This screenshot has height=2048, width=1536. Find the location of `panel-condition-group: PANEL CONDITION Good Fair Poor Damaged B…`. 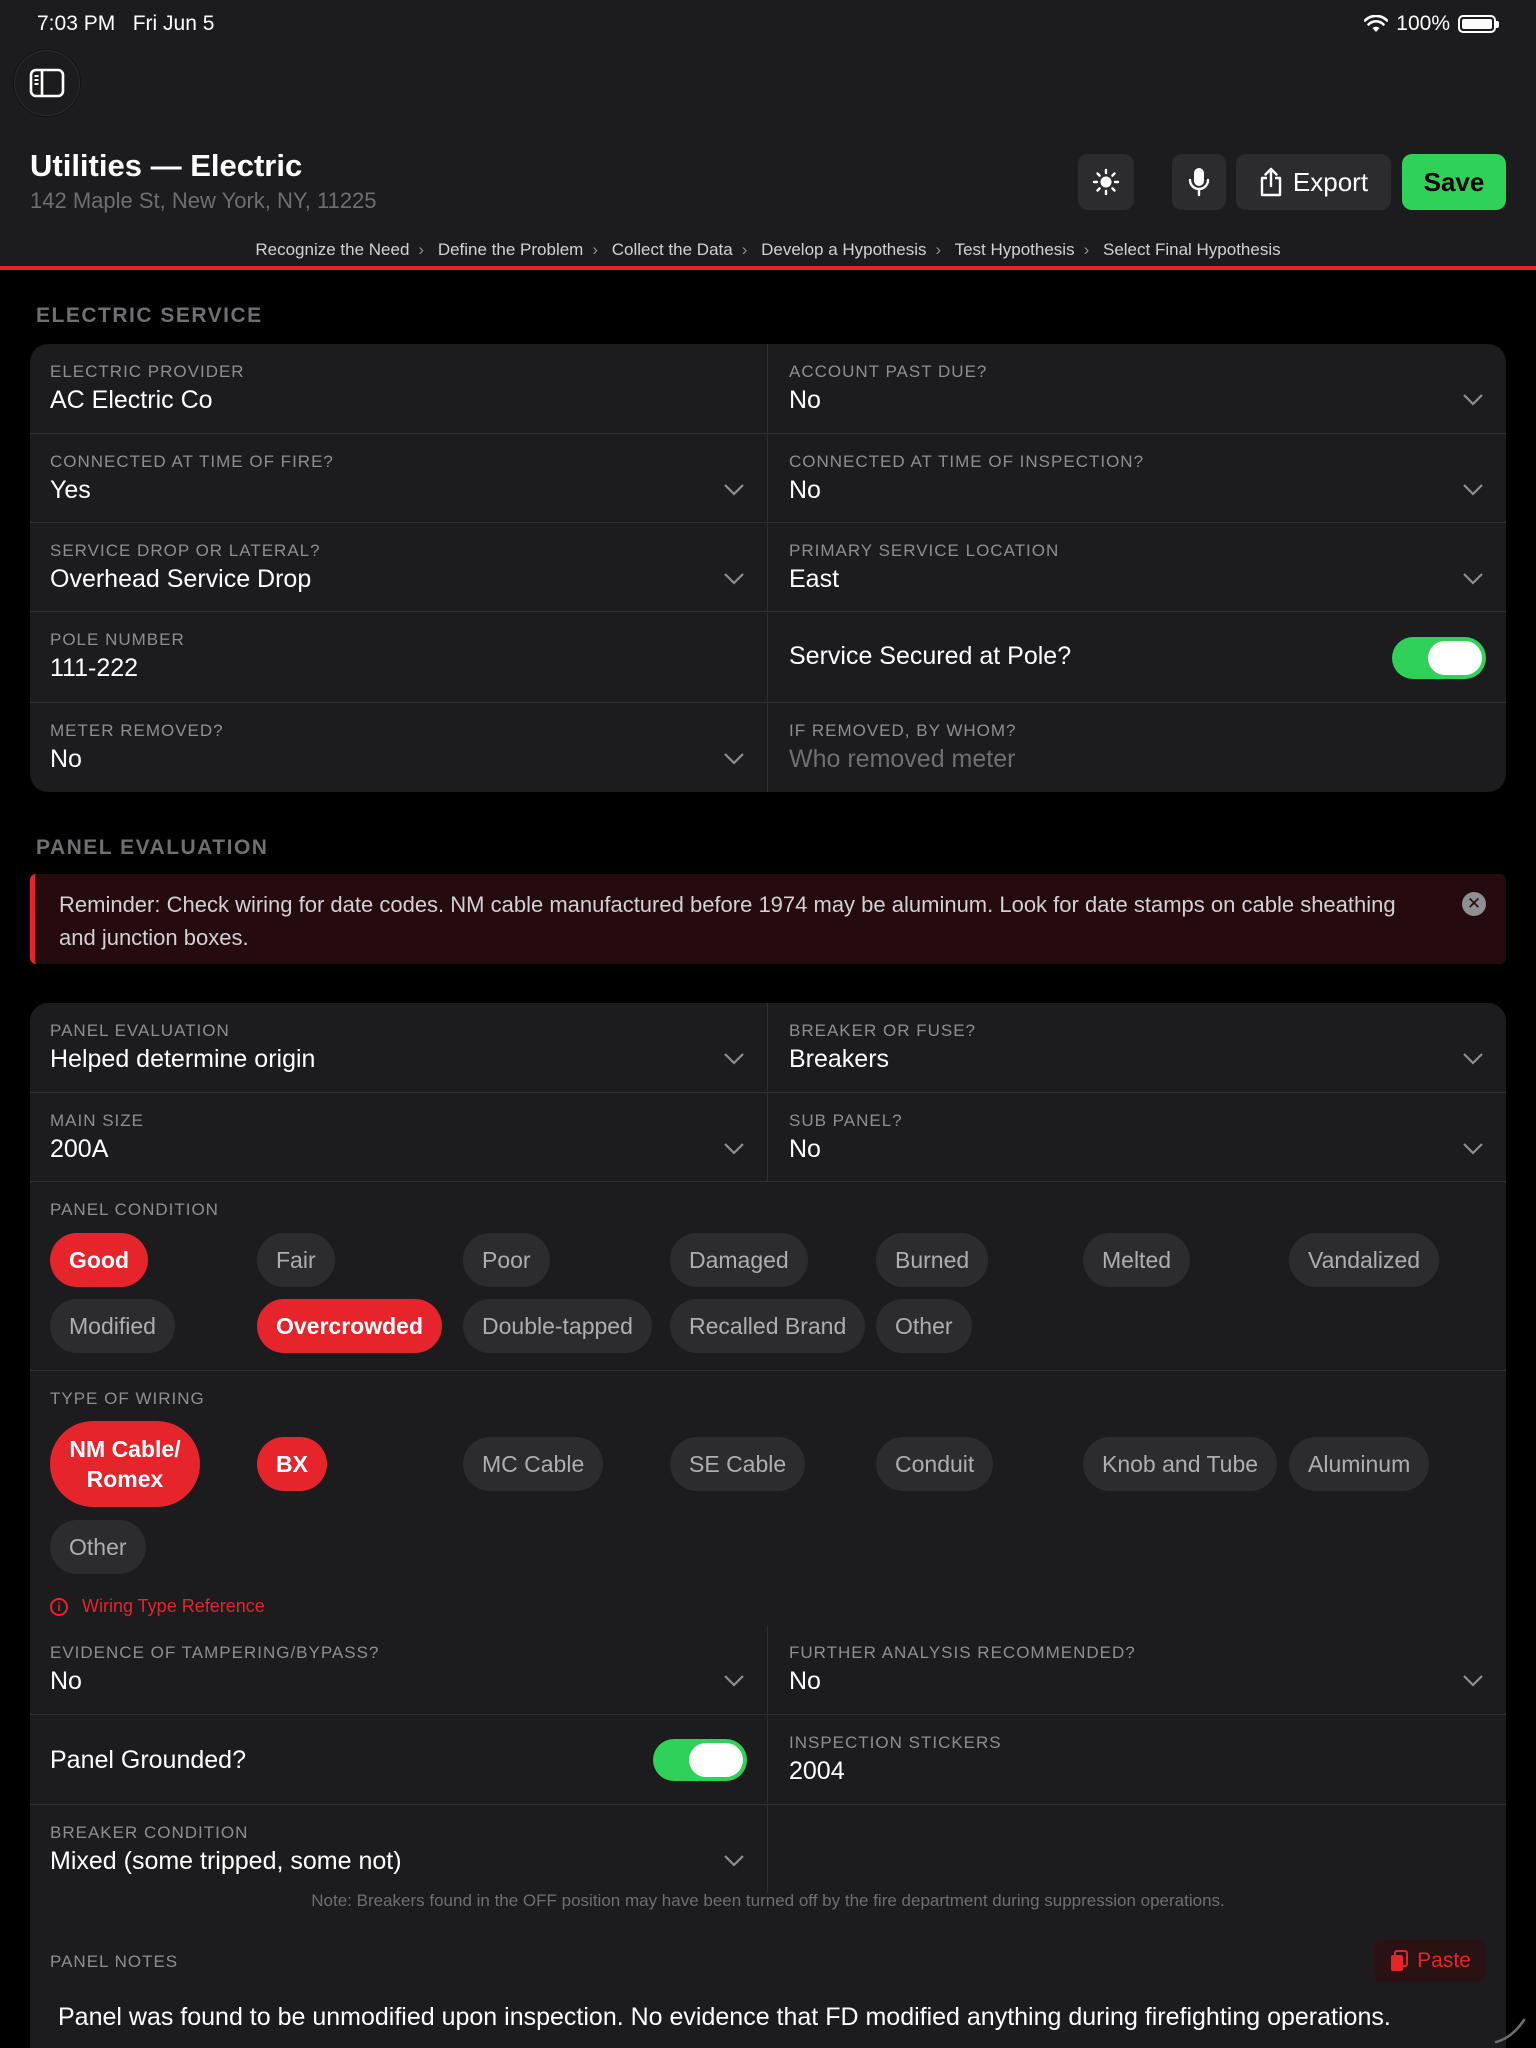

panel-condition-group: PANEL CONDITION Good Fair Poor Damaged B… is located at coordinates (768, 1275).